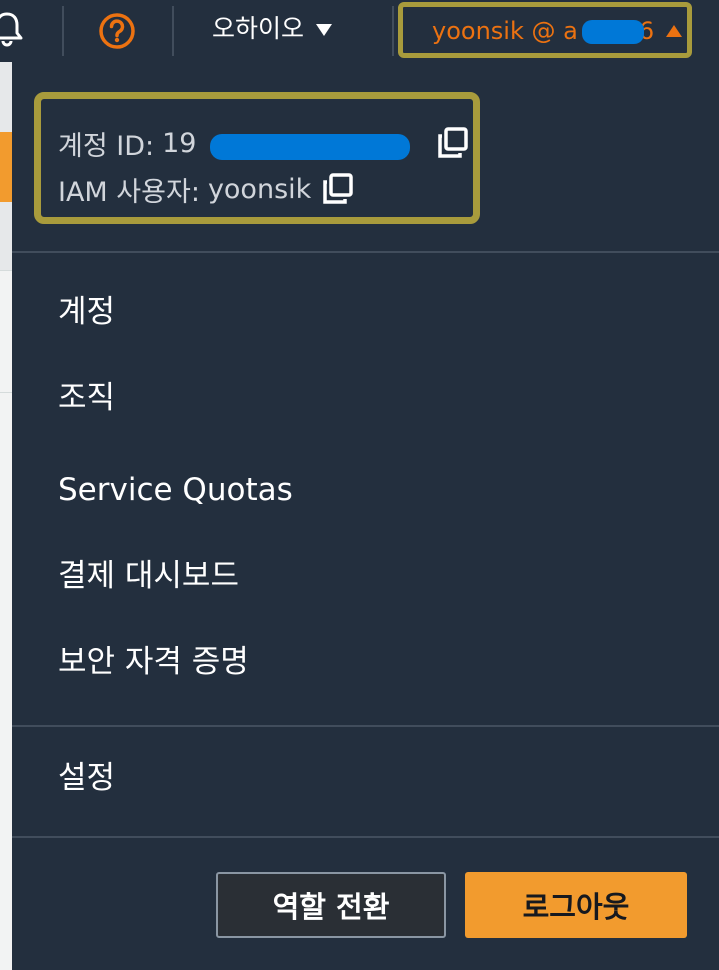  What do you see at coordinates (557, 31) in the screenshot?
I see `account-menu-toggle: yoonsik @ a 6` at bounding box center [557, 31].